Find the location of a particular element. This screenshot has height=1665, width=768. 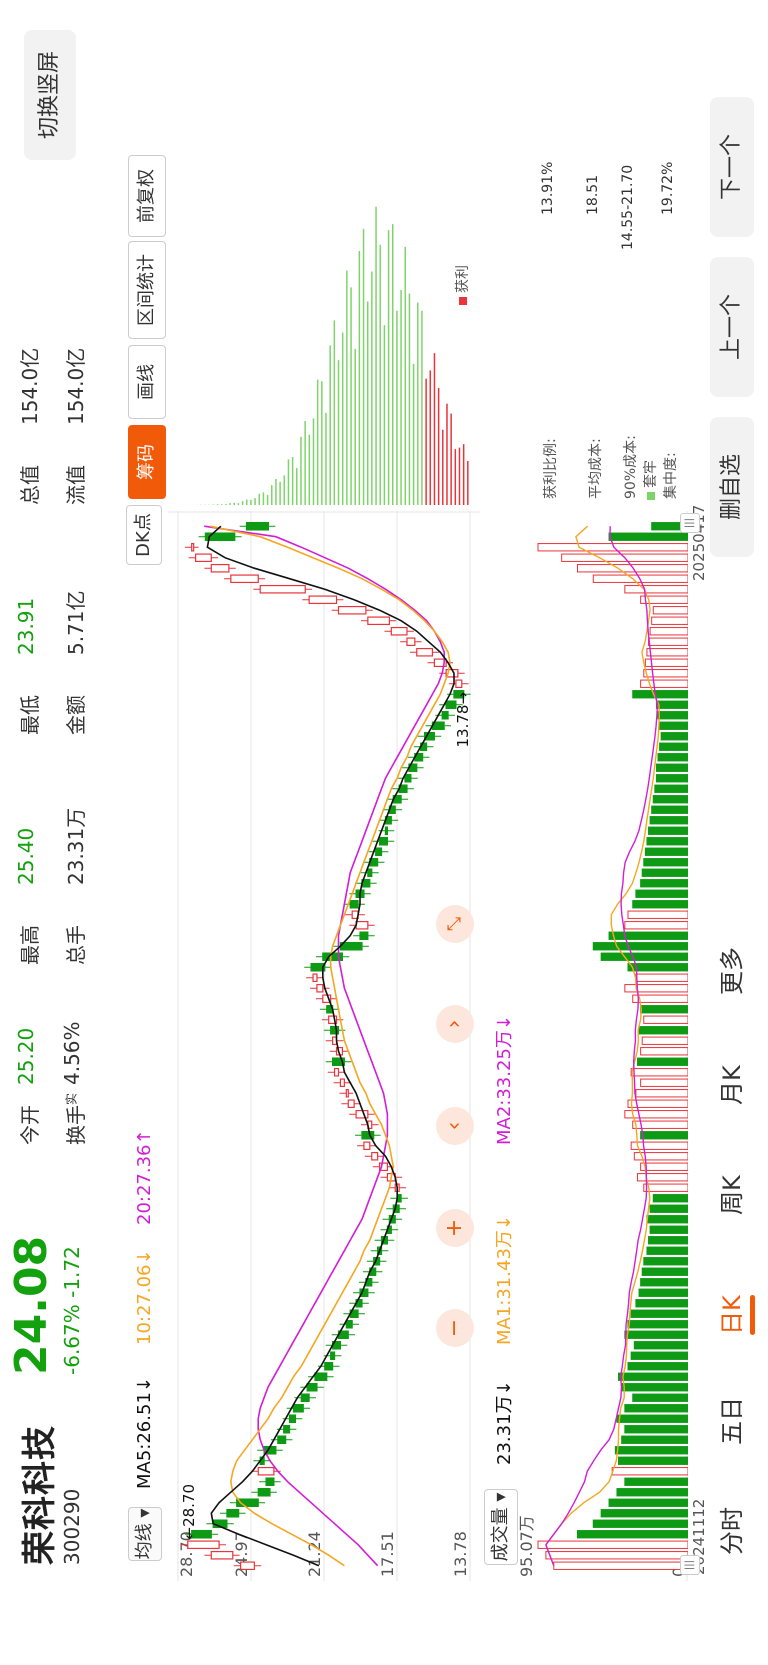

tab-daily-k: 日K is located at coordinates (729, 1315).